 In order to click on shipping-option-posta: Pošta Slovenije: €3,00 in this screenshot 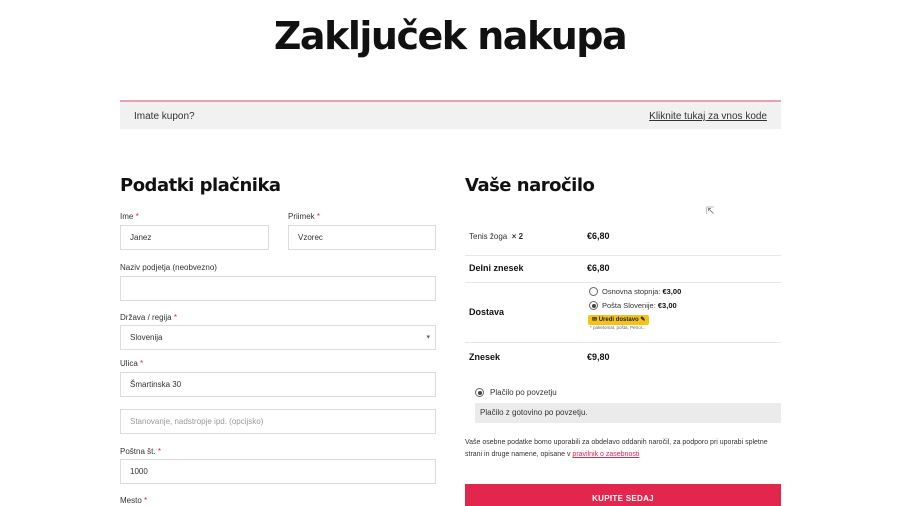, I will do `click(639, 305)`.